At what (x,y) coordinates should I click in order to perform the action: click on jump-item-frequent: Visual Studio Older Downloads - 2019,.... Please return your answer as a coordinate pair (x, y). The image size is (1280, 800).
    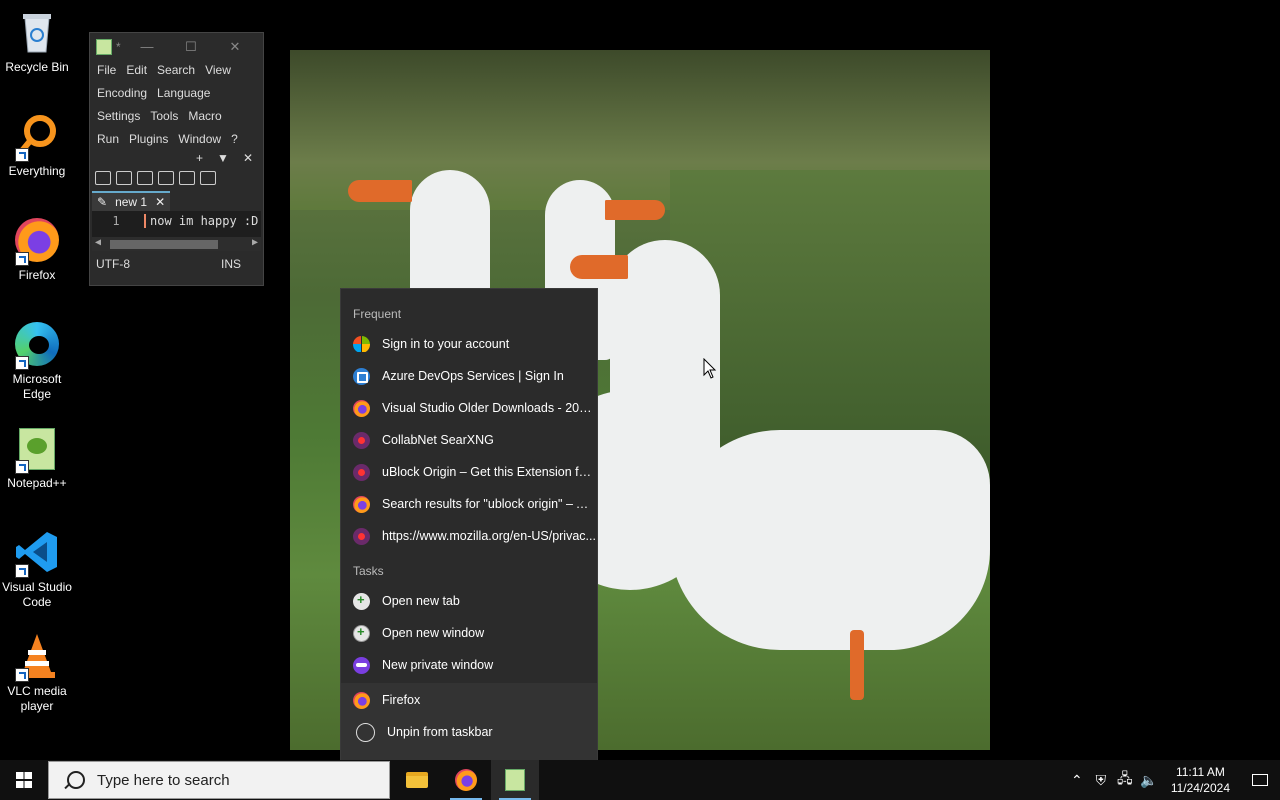
    Looking at the image, I should click on (469, 408).